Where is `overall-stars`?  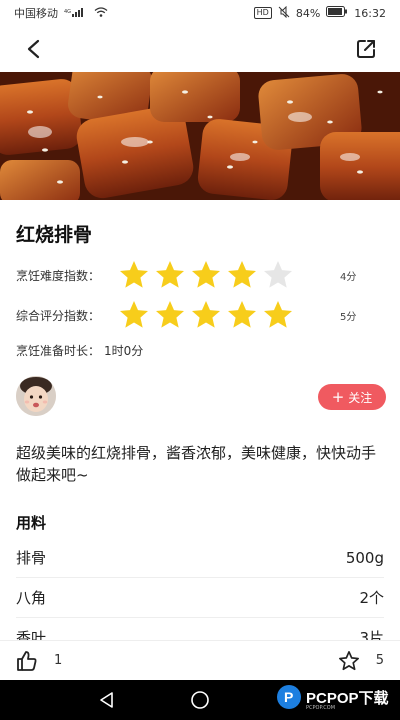 overall-stars is located at coordinates (229, 315).